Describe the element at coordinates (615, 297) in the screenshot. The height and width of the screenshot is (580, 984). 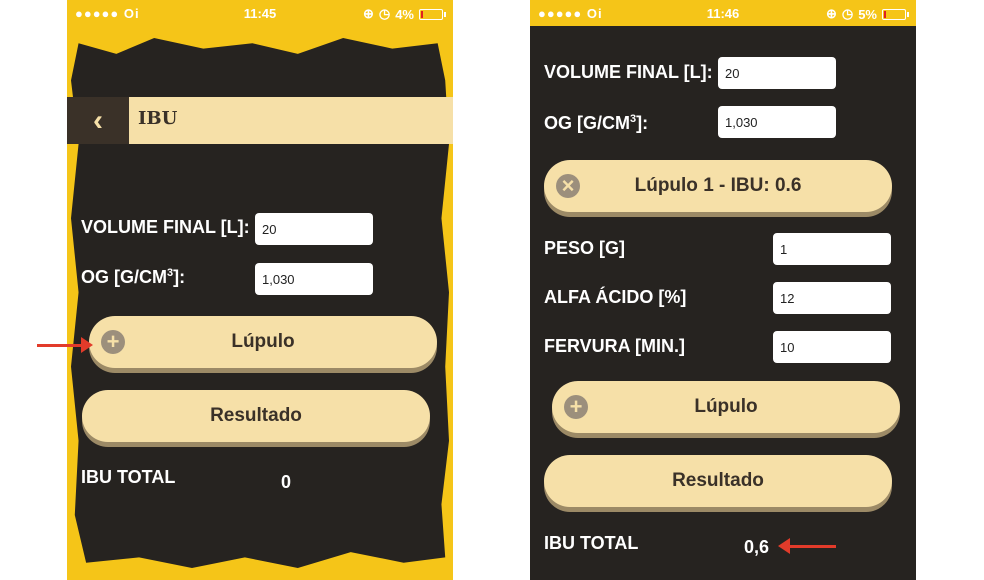
I see `alfa-acido-label: ALFA ÁCIDO [%]` at that location.